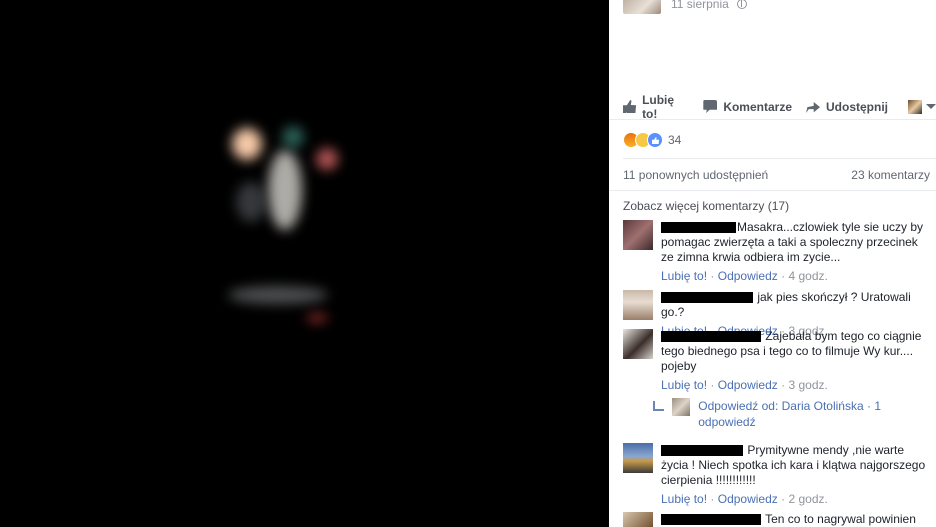  What do you see at coordinates (630, 106) in the screenshot?
I see `thumbs-up-icon` at bounding box center [630, 106].